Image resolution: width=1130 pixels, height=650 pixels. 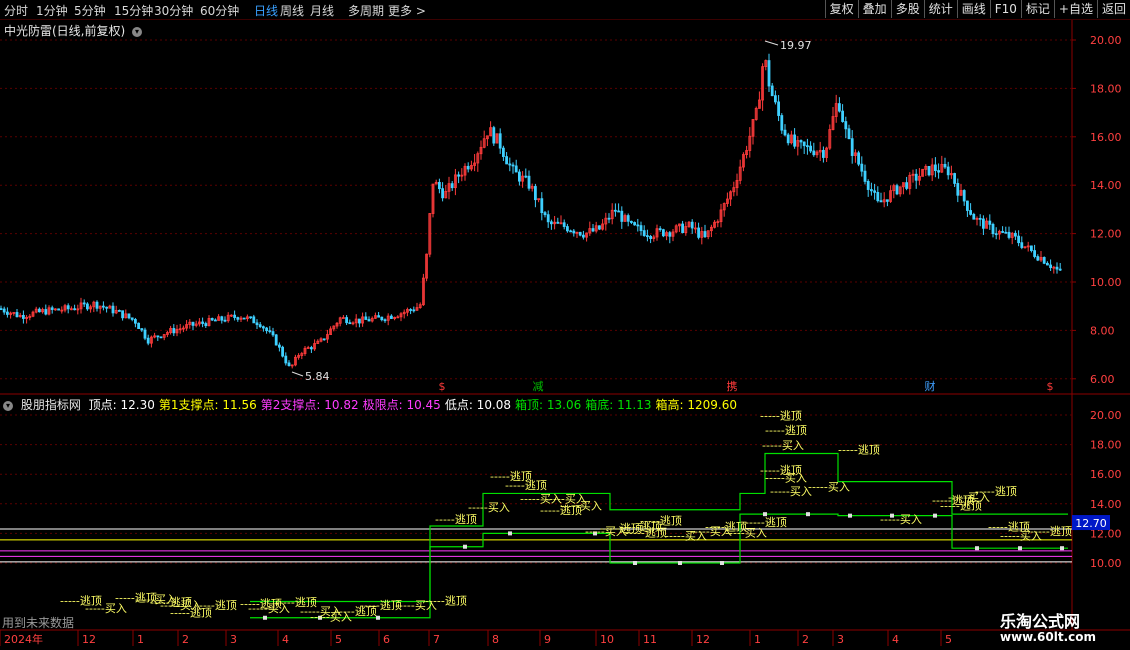 What do you see at coordinates (703, 639) in the screenshot?
I see `x-tick-label: 12` at bounding box center [703, 639].